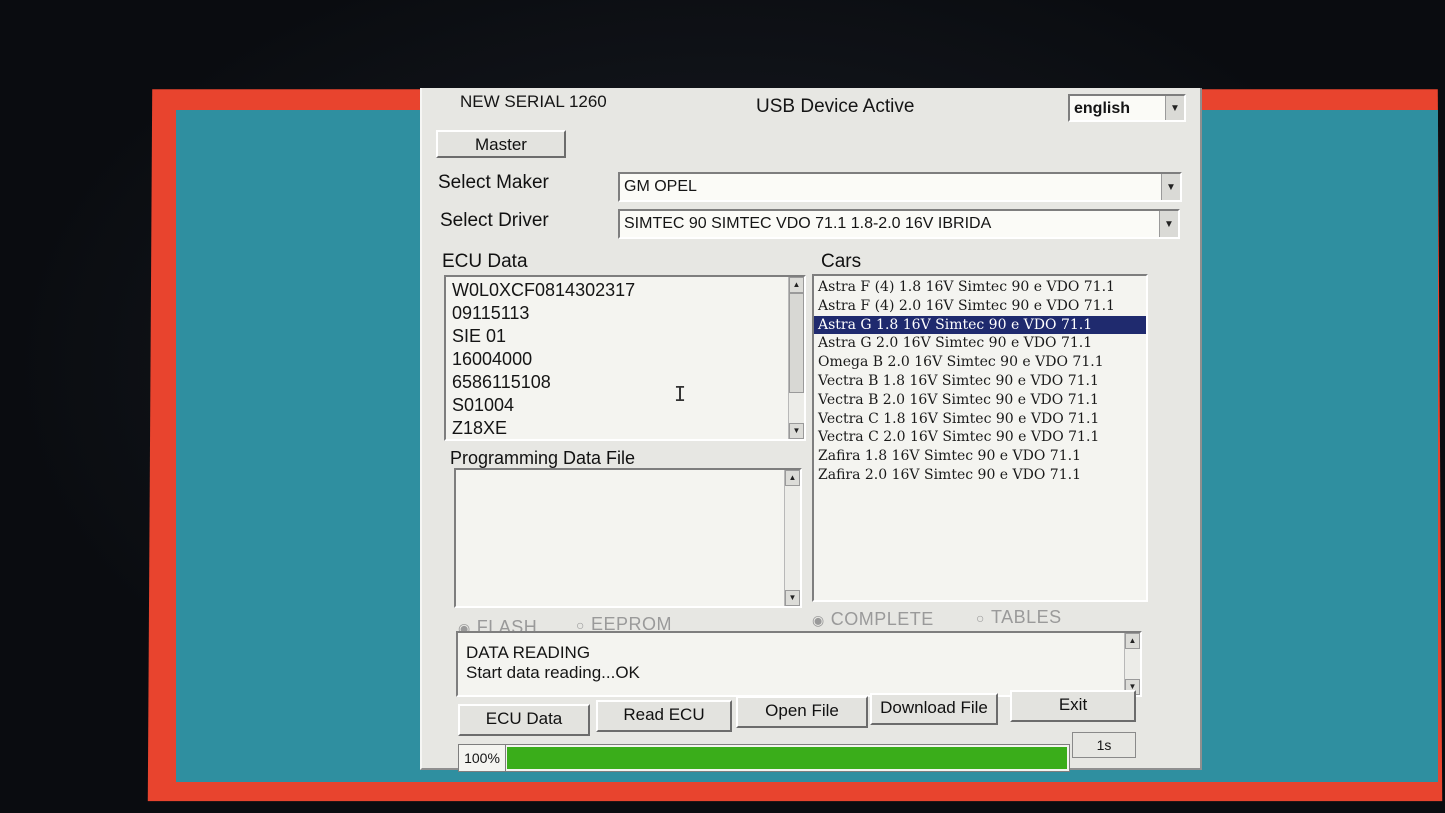 The width and height of the screenshot is (1445, 813). Describe the element at coordinates (980, 325) in the screenshot. I see `car-list-item: Astra G 1.8 16V Simtec 90 e VDO 71.1` at that location.